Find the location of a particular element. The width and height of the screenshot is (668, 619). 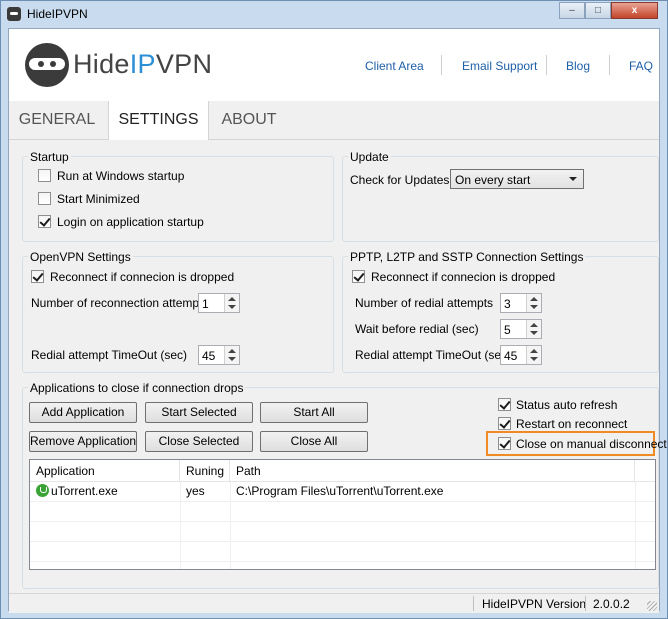

chevron-down-icon is located at coordinates (573, 179).